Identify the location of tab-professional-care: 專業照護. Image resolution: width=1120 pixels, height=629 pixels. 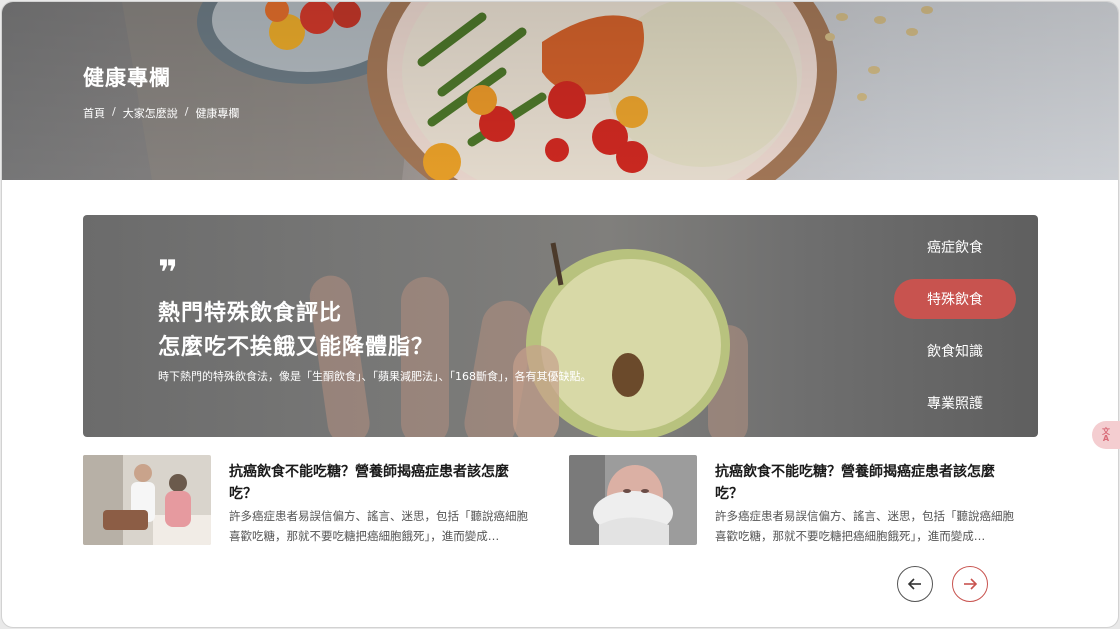
(955, 403).